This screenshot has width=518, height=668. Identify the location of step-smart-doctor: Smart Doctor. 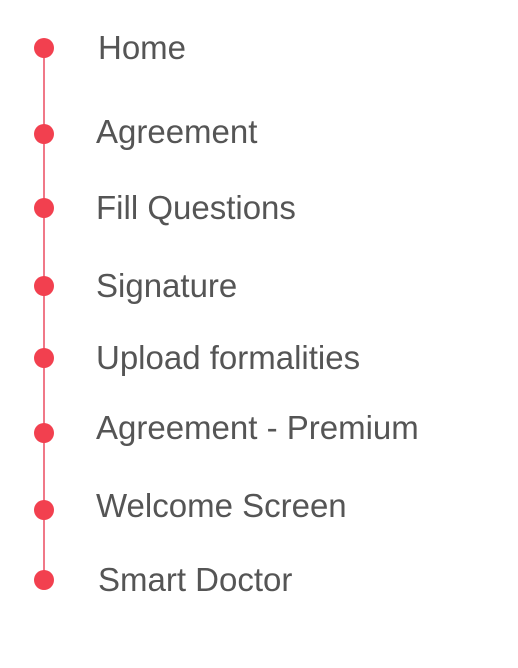
(259, 580).